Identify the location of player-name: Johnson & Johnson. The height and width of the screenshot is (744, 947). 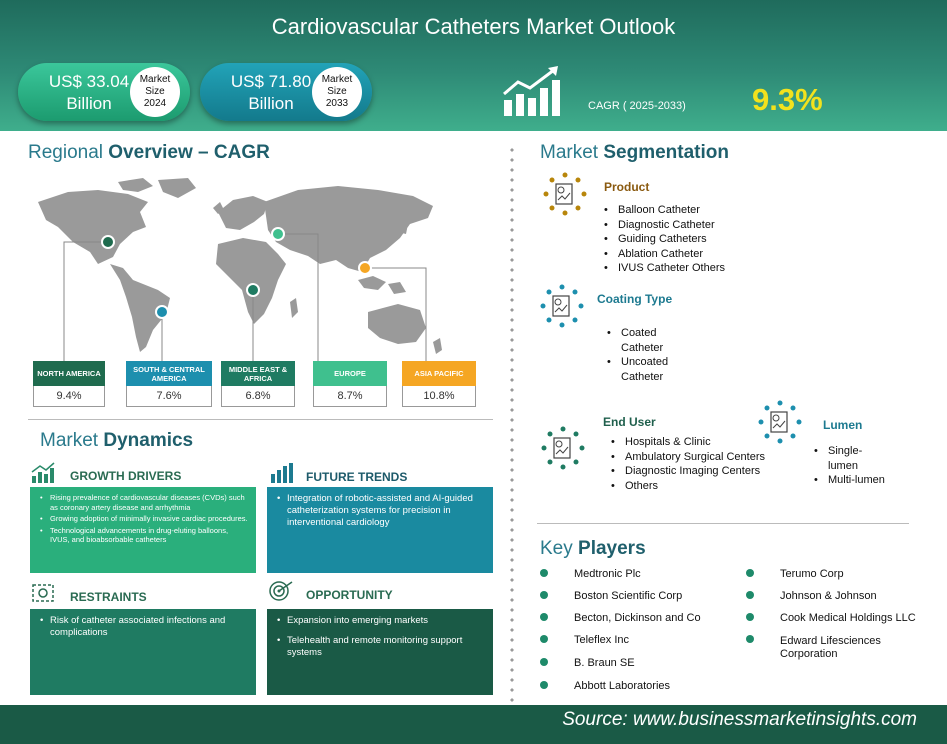
(828, 596).